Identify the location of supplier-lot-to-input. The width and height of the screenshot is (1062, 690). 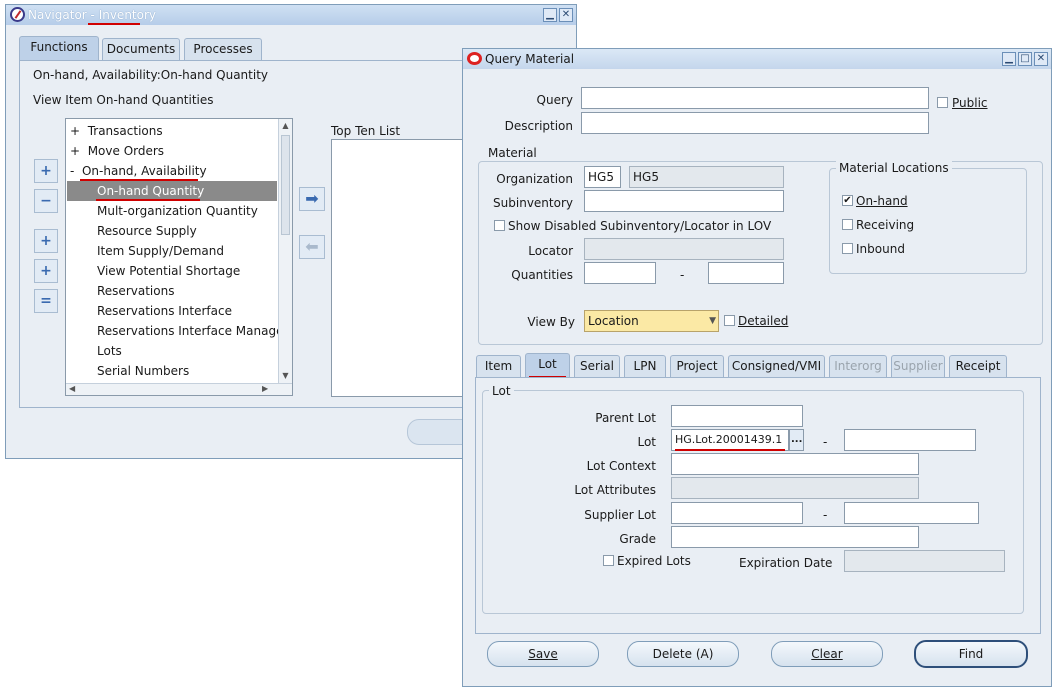
(911, 513).